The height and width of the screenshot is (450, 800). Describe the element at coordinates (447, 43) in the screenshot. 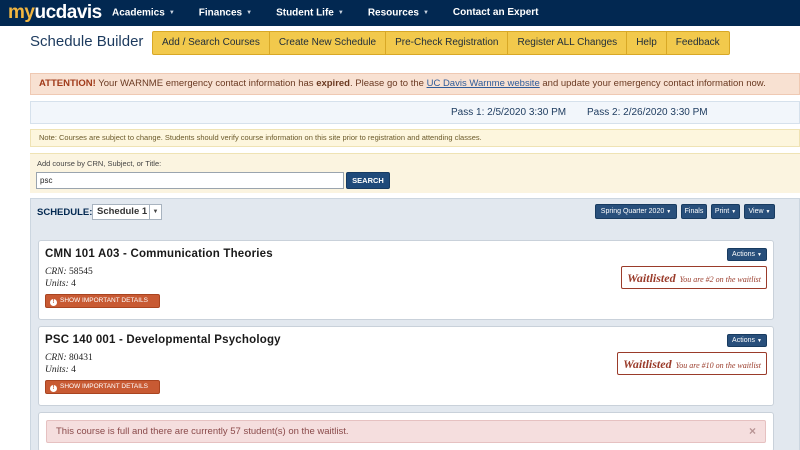

I see `tab-pre-check-registration: Pre-Check Registration` at that location.